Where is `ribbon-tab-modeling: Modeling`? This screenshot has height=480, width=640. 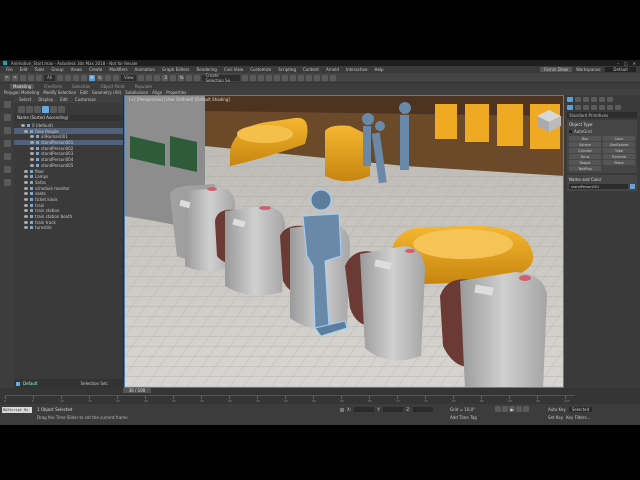 ribbon-tab-modeling: Modeling is located at coordinates (22, 86).